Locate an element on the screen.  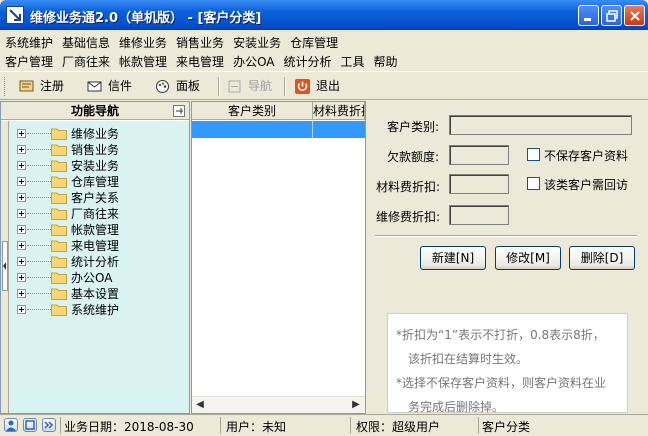
category-label: 客户类别: is located at coordinates (413, 127).